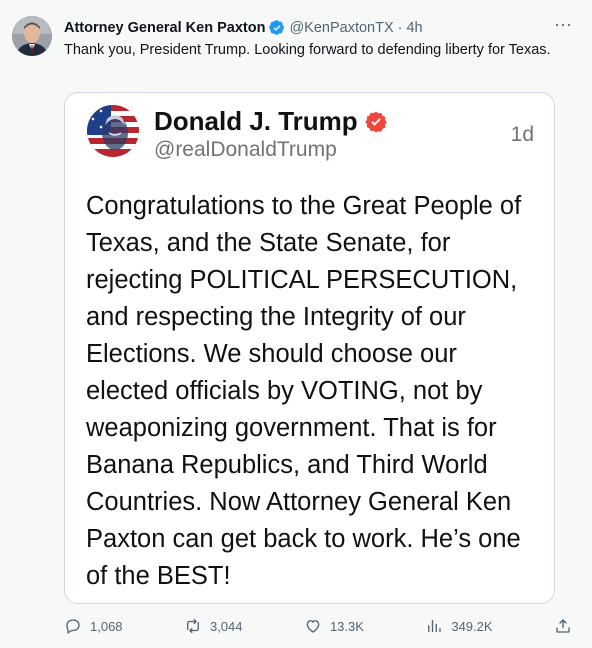 The image size is (592, 648). Describe the element at coordinates (472, 626) in the screenshot. I see `view-count: 349.2K` at that location.